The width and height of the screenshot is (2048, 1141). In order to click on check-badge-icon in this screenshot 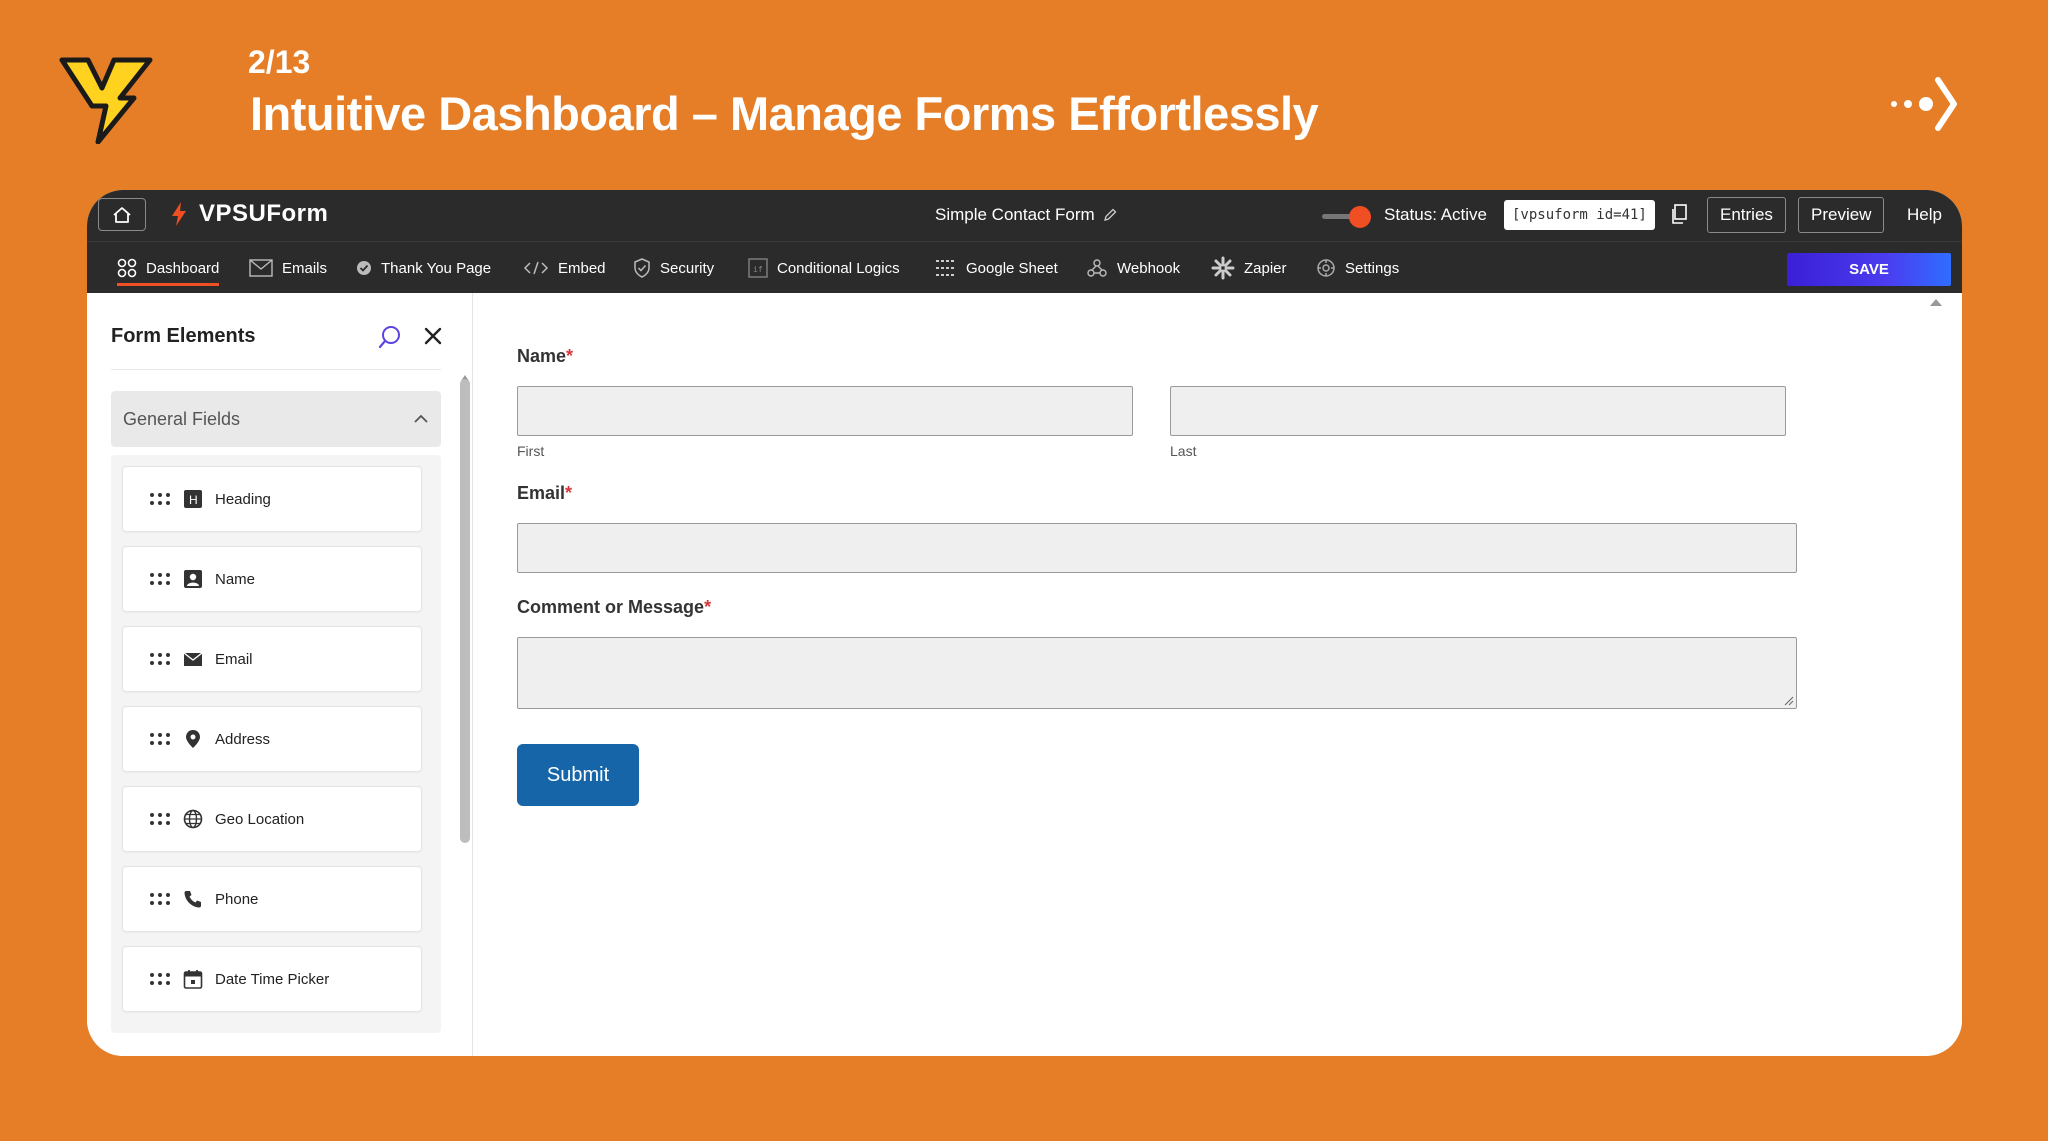, I will do `click(364, 268)`.